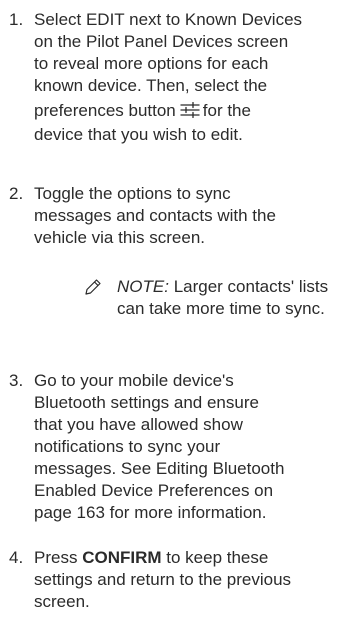 The width and height of the screenshot is (347, 627). I want to click on step-line: Enabled Device Preferences on, so click(154, 490).